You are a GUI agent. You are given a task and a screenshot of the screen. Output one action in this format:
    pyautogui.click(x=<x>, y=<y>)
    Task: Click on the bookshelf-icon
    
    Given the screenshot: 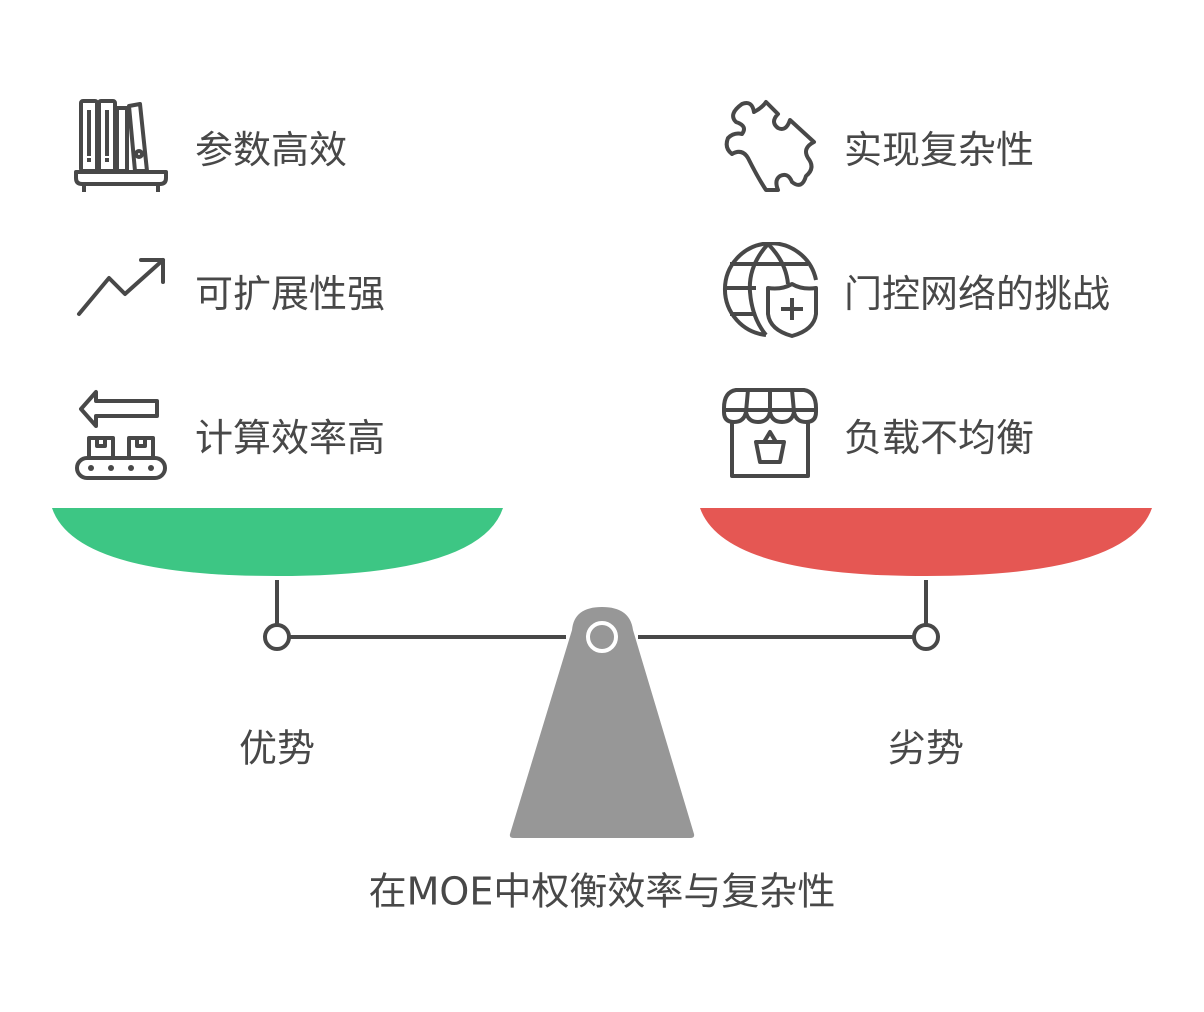 What is the action you would take?
    pyautogui.click(x=121, y=145)
    